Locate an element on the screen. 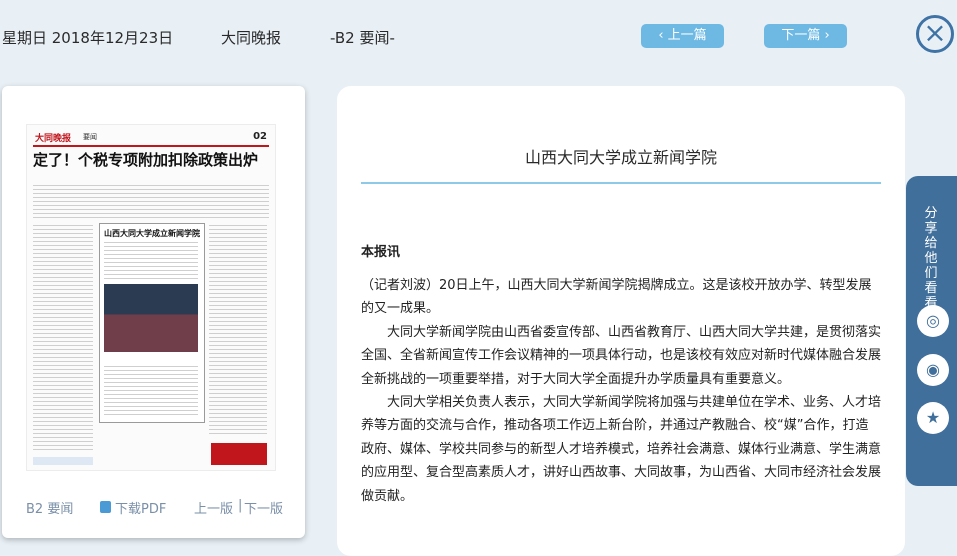 The image size is (957, 556). prev-page-link: 上一版 is located at coordinates (213, 507).